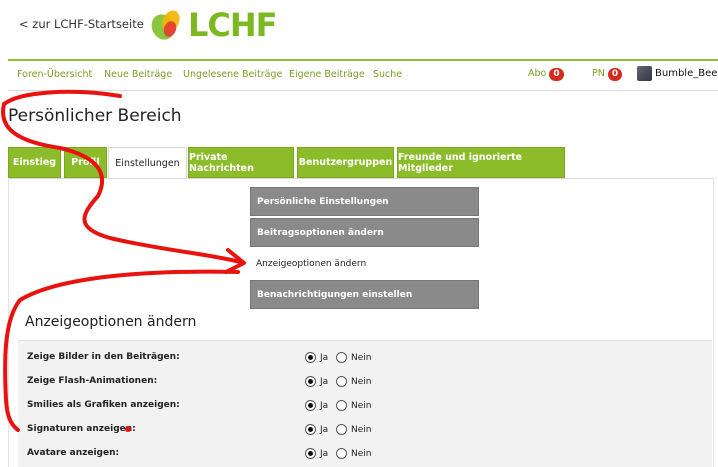  I want to click on username: Bumble_Bee, so click(686, 73).